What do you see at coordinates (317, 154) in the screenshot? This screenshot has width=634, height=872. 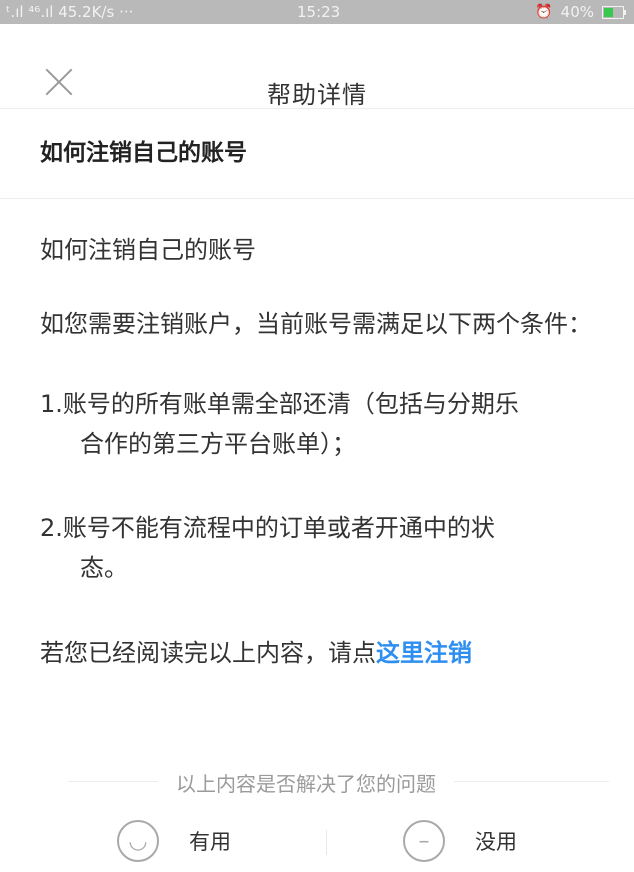 I see `article-title: 如何注销自己的账号` at bounding box center [317, 154].